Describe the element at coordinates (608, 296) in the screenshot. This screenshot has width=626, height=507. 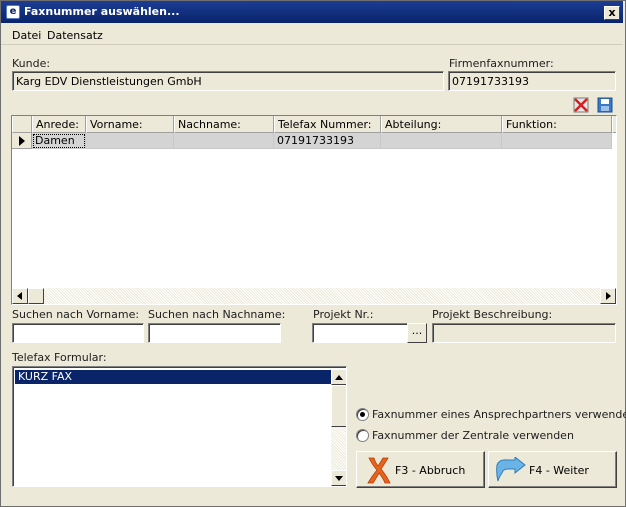
I see `scroll-right-icon` at that location.